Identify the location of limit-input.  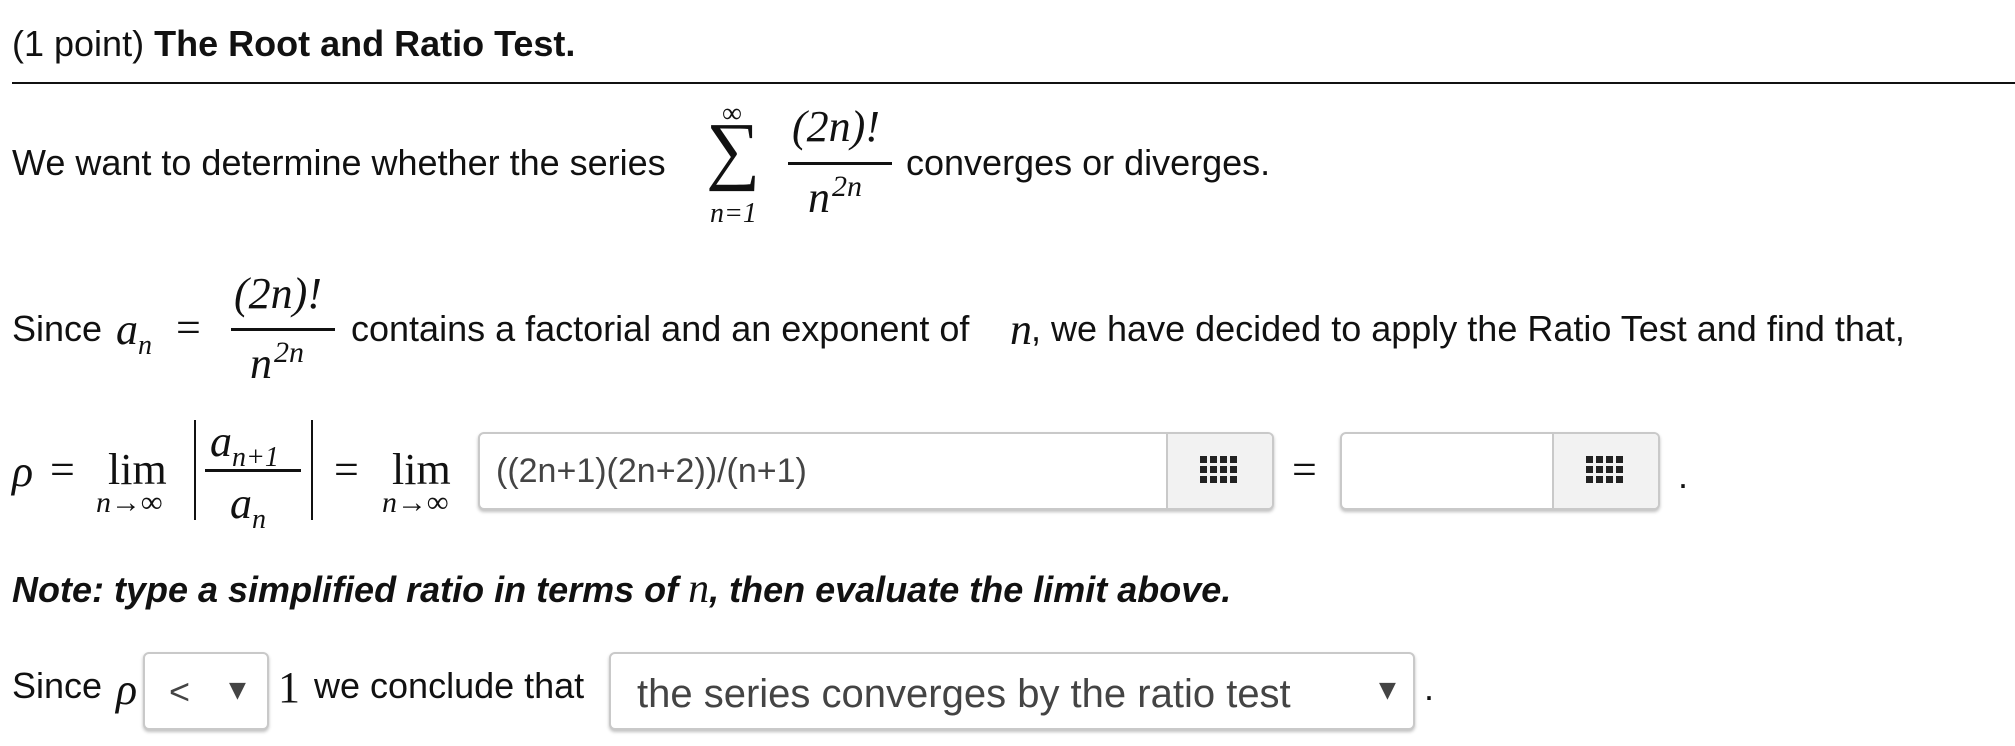
(1500, 471).